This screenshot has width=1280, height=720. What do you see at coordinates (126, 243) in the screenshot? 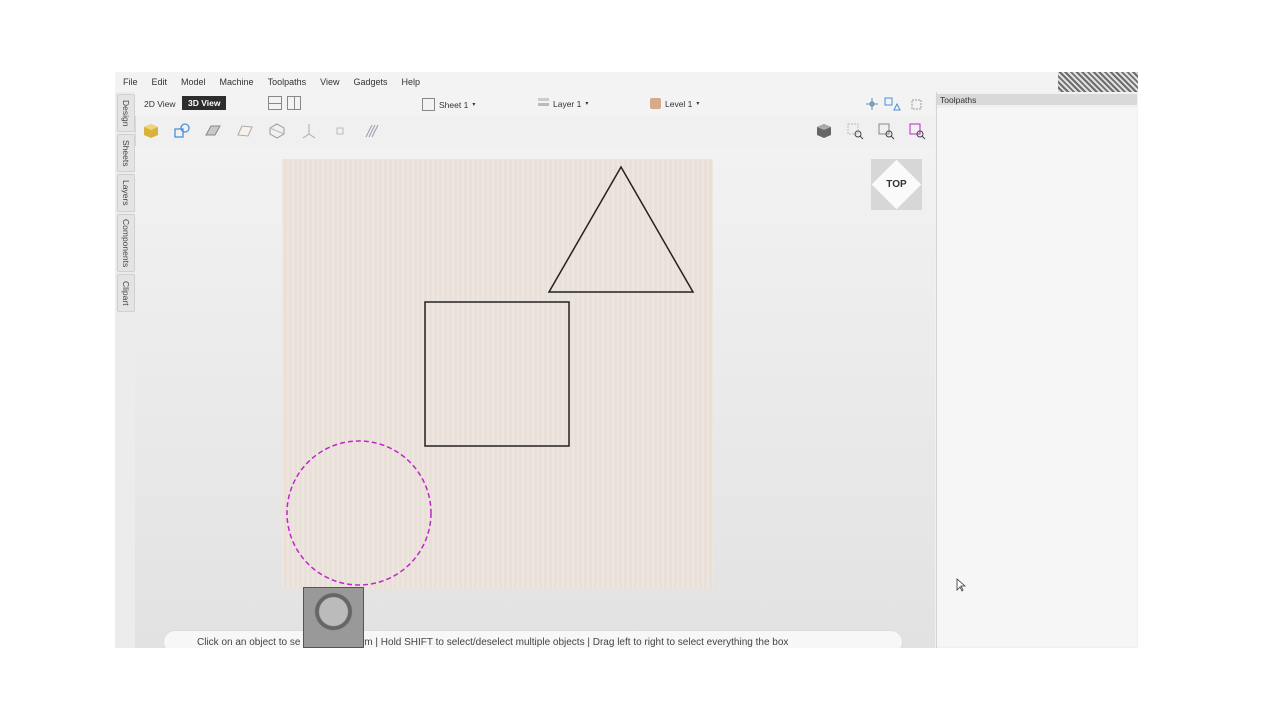
I see `tab-components: Components` at bounding box center [126, 243].